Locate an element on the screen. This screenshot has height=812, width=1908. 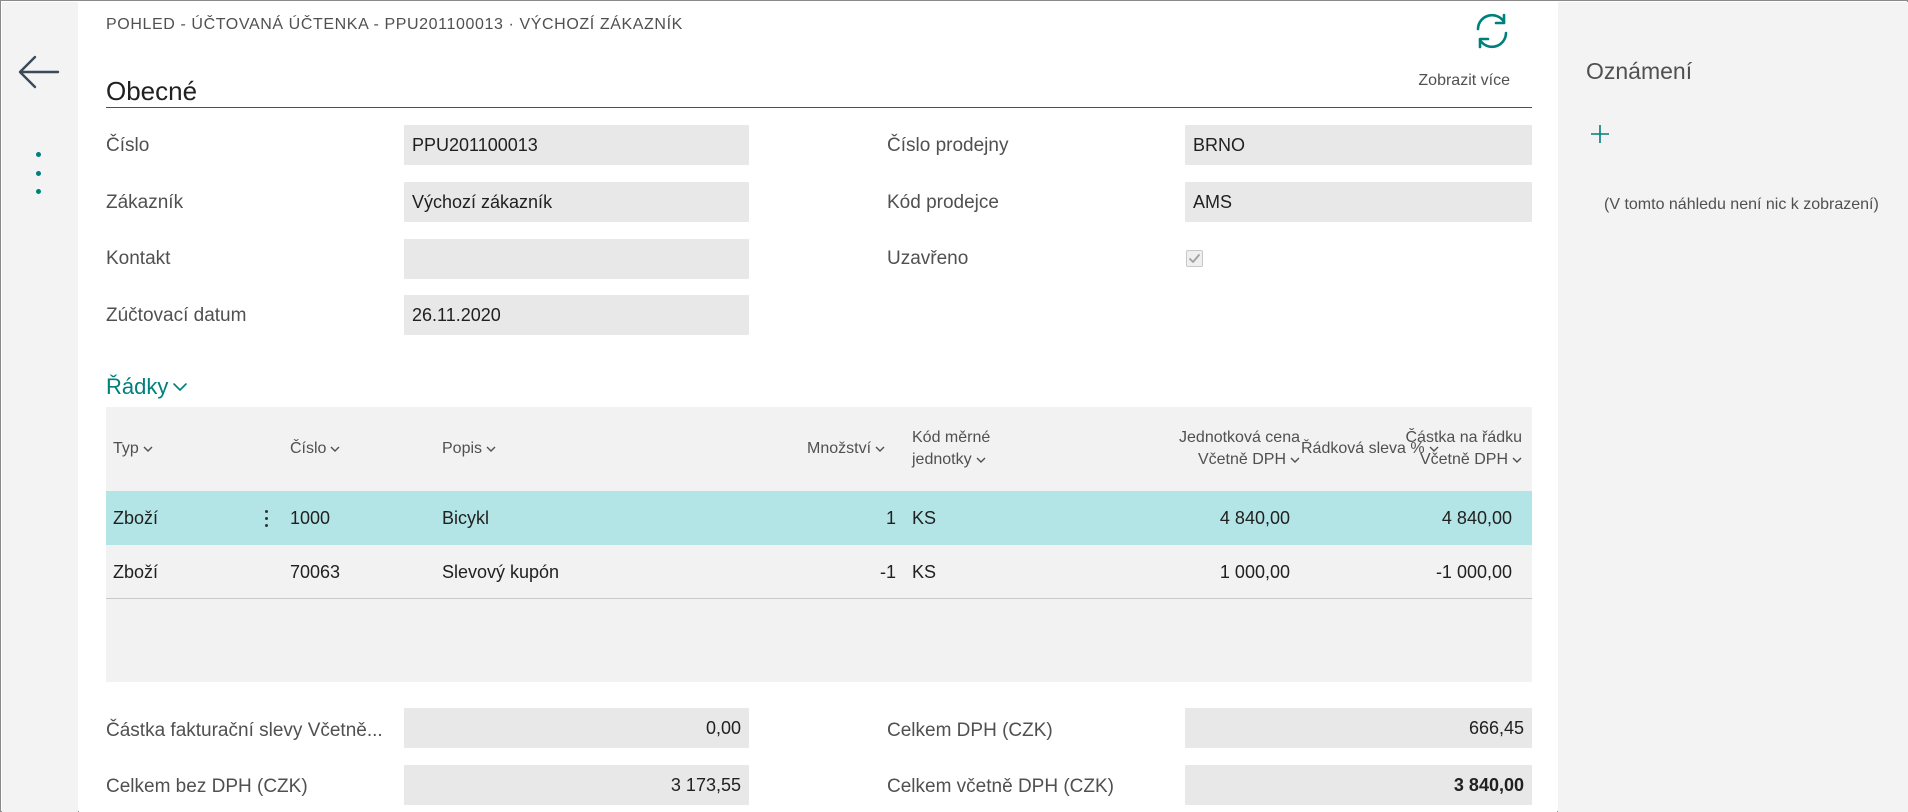
arrow-left-icon is located at coordinates (39, 72).